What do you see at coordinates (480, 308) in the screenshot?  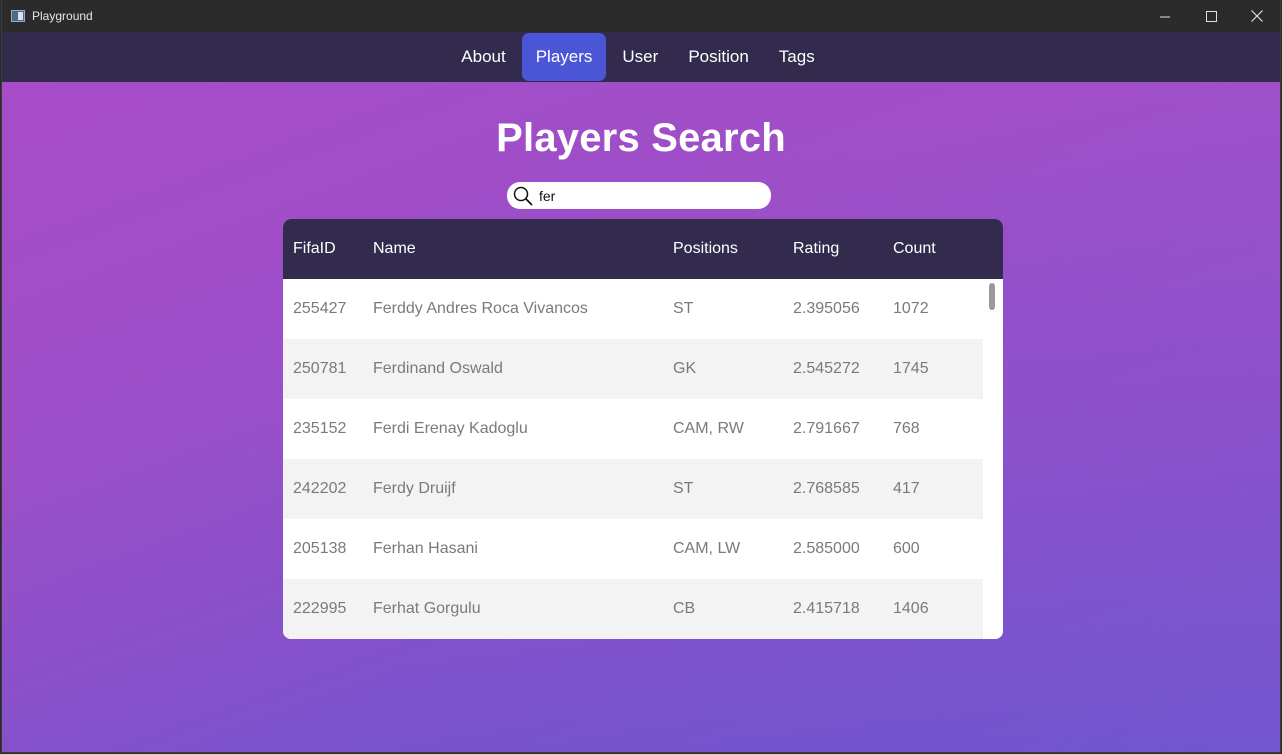 I see `cell-name: Ferddy Andres Roca Vivancos` at bounding box center [480, 308].